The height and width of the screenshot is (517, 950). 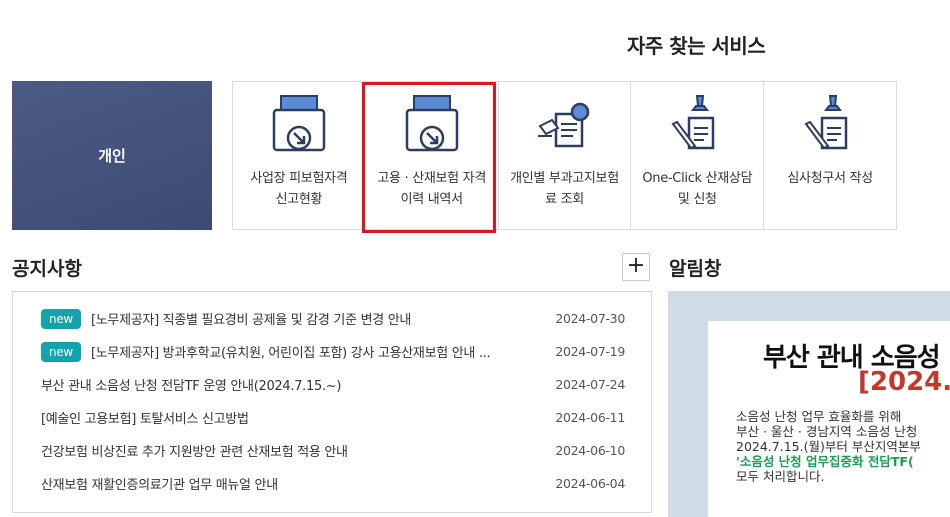 I want to click on notice-text: 부산 관내 소음성 난청 전담TF 운영 안내(2024.7.15.~), so click(x=293, y=384).